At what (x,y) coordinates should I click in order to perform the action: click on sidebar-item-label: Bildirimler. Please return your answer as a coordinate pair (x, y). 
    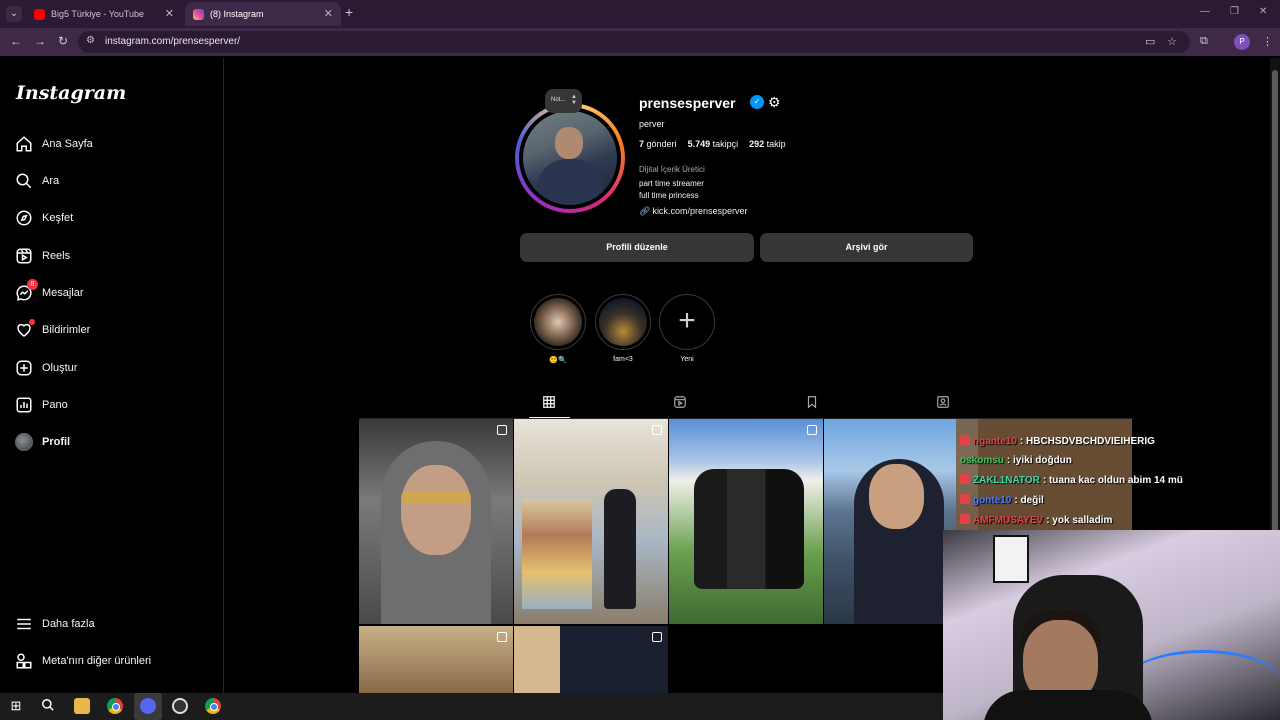
    Looking at the image, I should click on (66, 330).